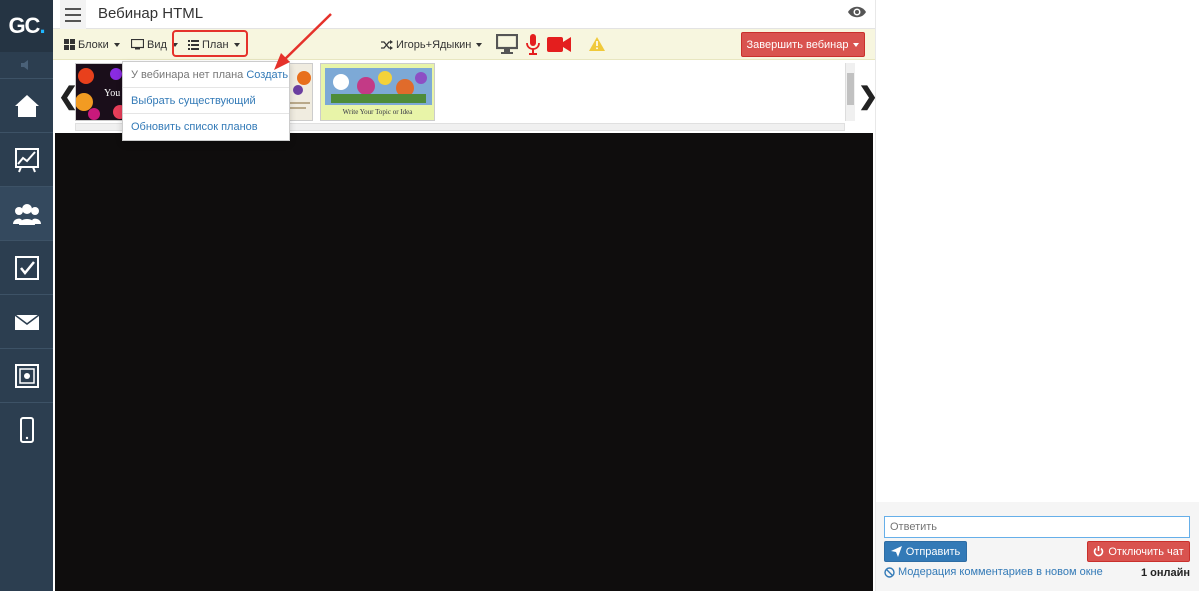 The height and width of the screenshot is (591, 1199). I want to click on sidebar-item-messages, so click(26, 321).